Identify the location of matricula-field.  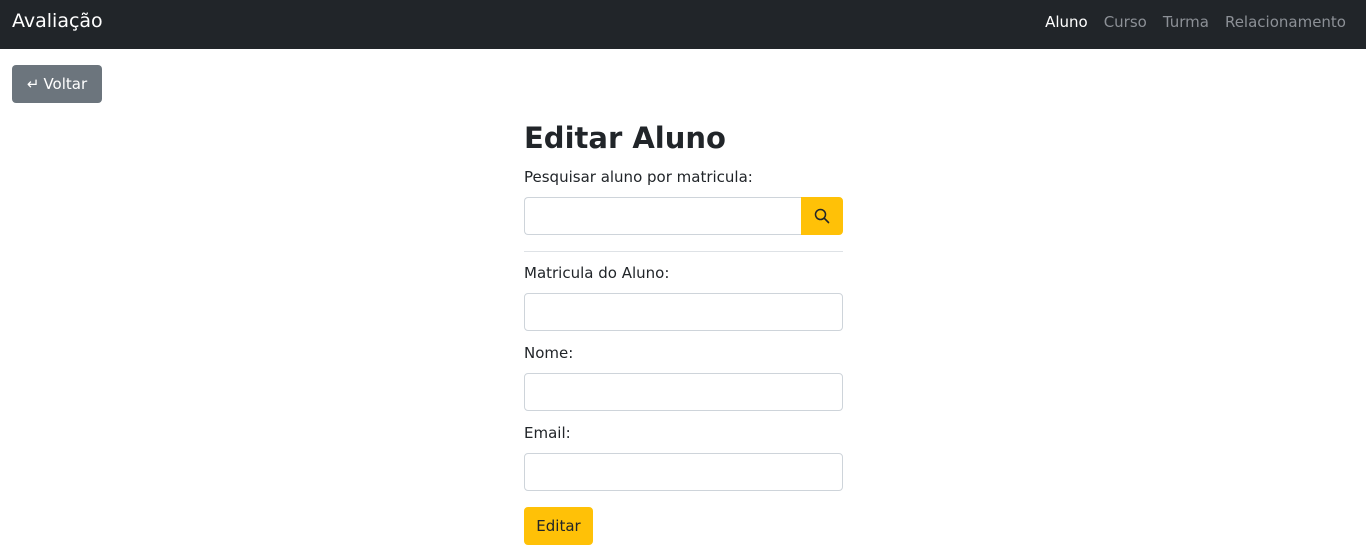
(683, 312).